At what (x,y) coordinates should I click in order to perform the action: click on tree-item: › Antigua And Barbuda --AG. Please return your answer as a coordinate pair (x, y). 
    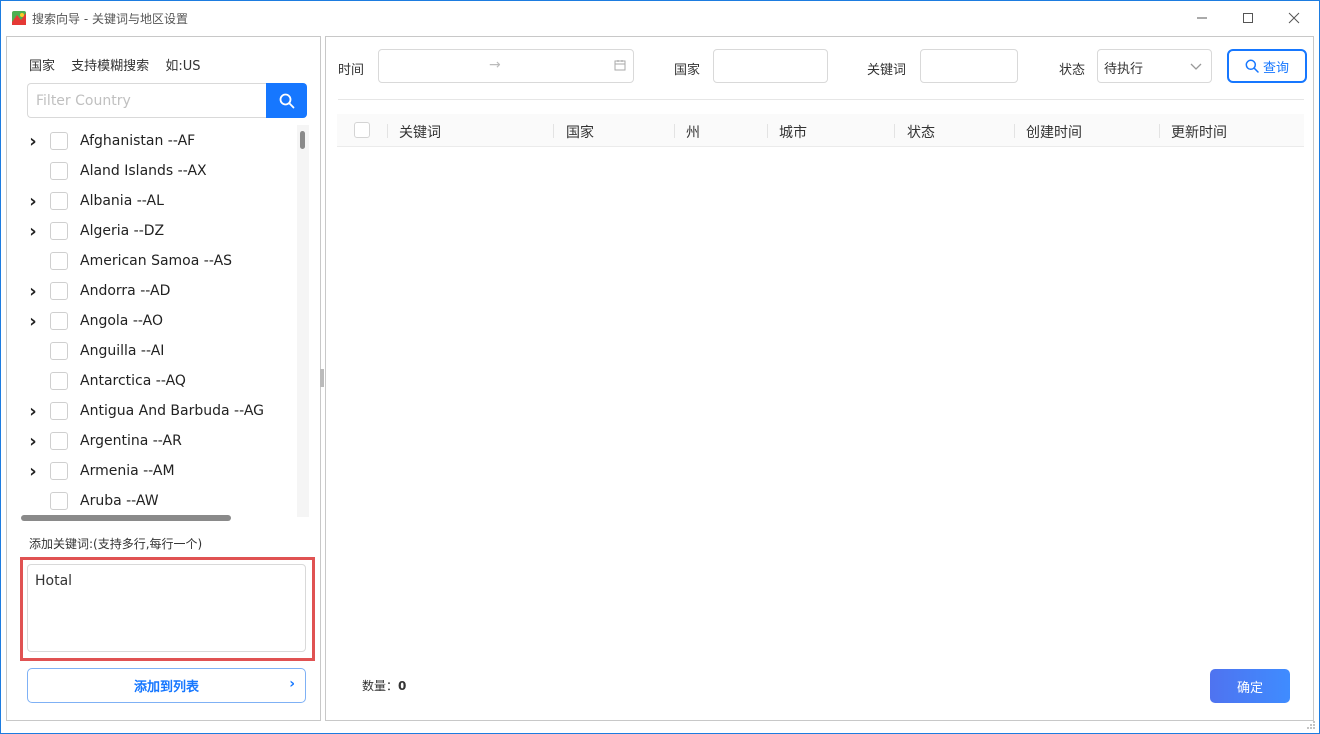
    Looking at the image, I should click on (159, 411).